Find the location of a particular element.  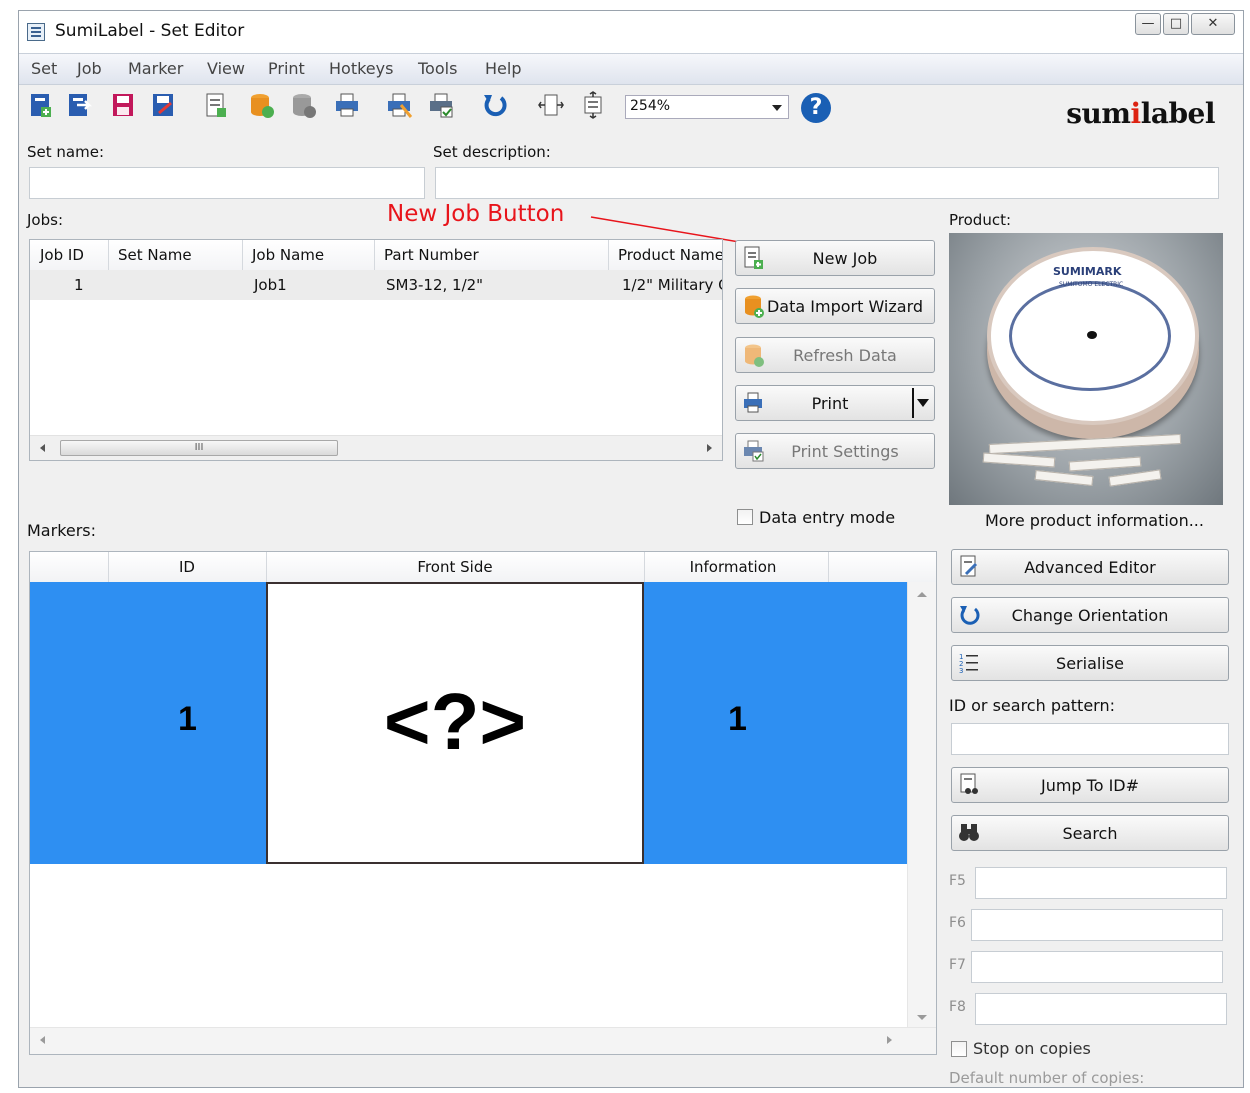

fit-height-icon is located at coordinates (593, 105).